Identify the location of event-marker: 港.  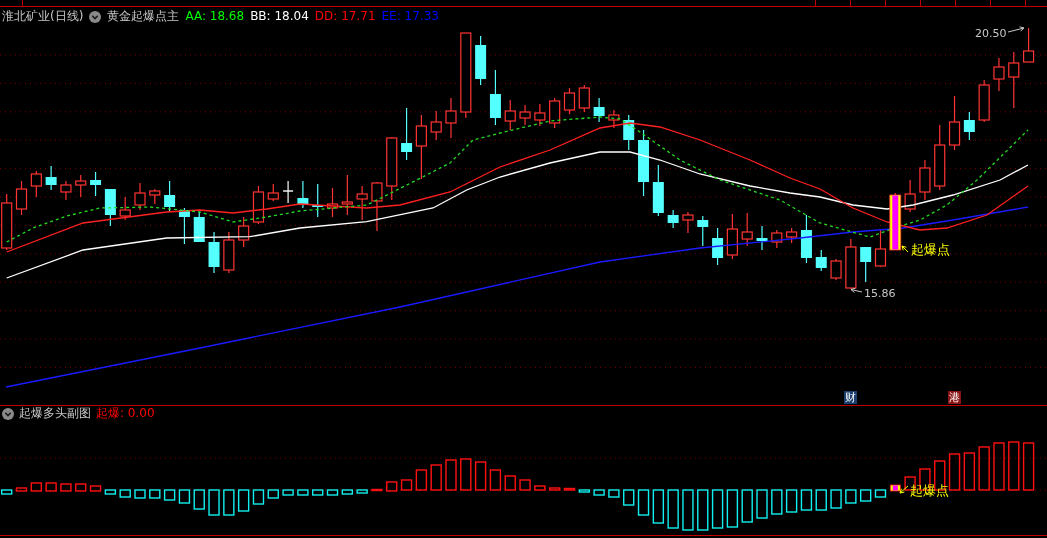
(955, 397).